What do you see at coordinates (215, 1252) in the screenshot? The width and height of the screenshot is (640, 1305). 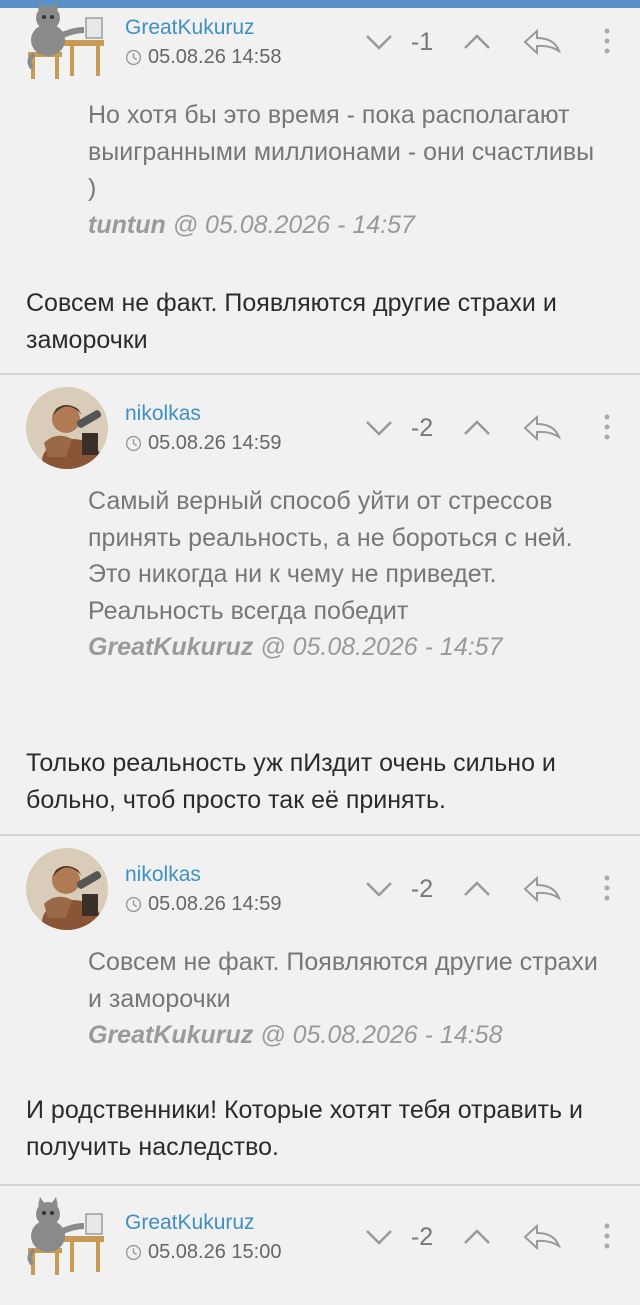 I see `comment-timestamp: 05.08.26 15:00` at bounding box center [215, 1252].